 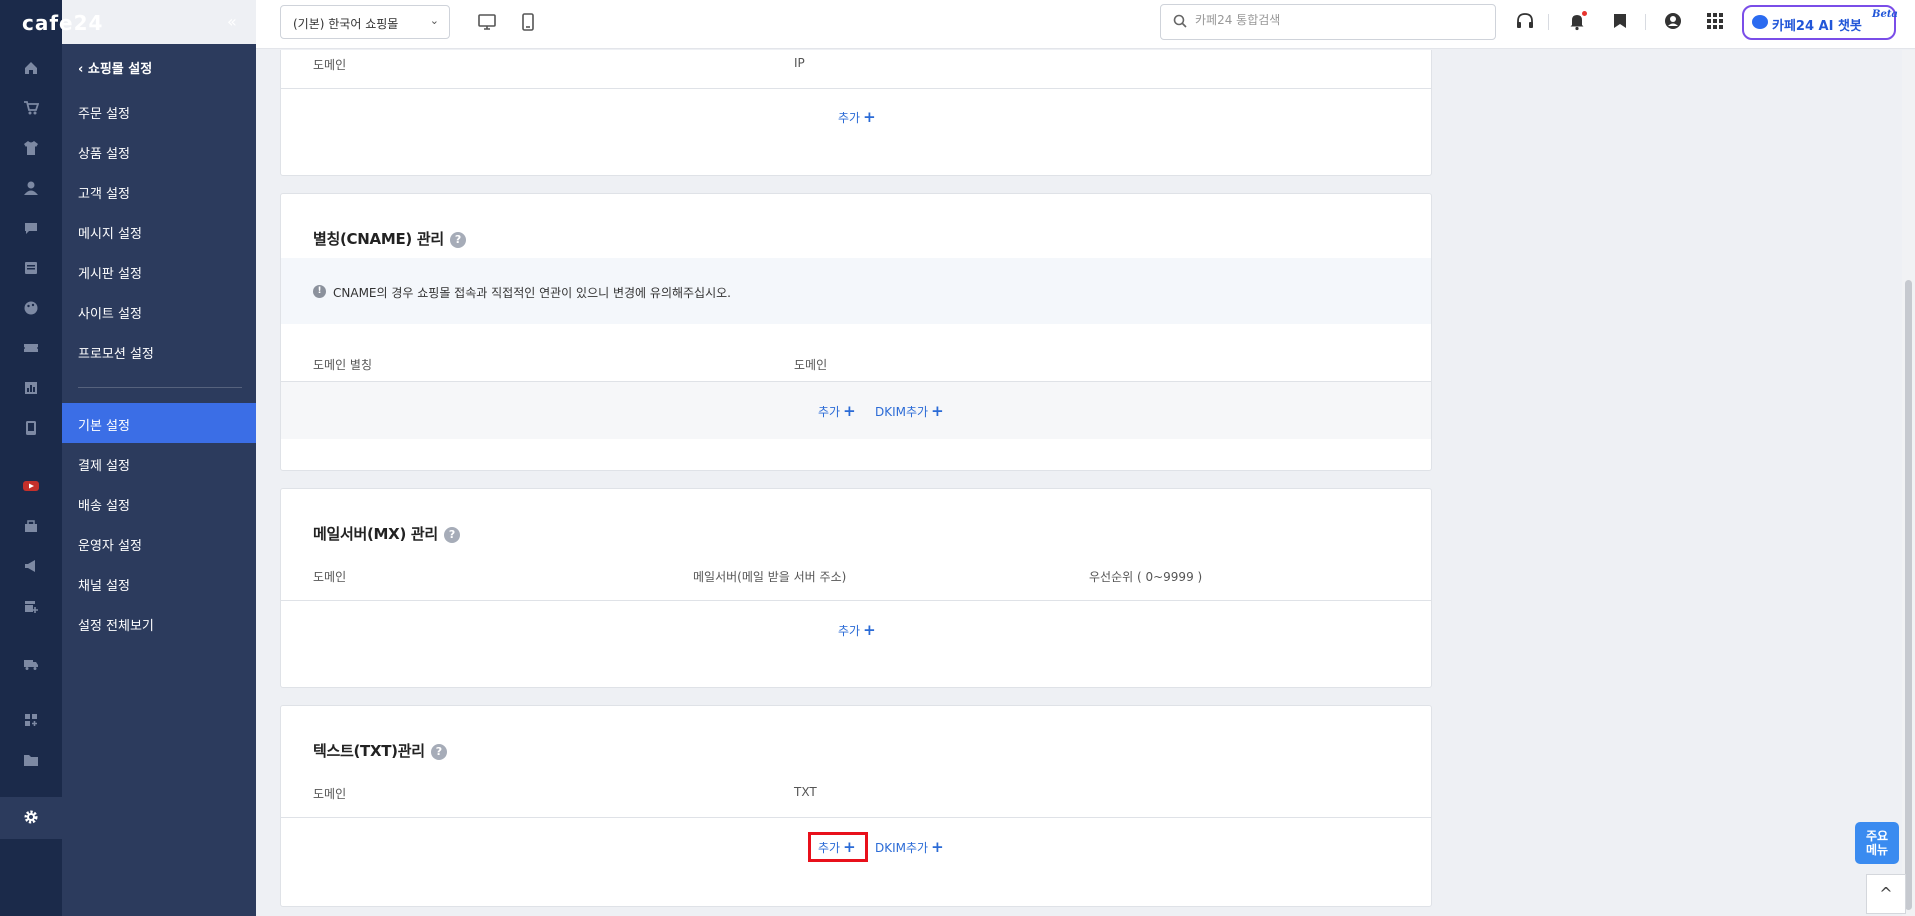 What do you see at coordinates (31, 349) in the screenshot?
I see `coupon-icon` at bounding box center [31, 349].